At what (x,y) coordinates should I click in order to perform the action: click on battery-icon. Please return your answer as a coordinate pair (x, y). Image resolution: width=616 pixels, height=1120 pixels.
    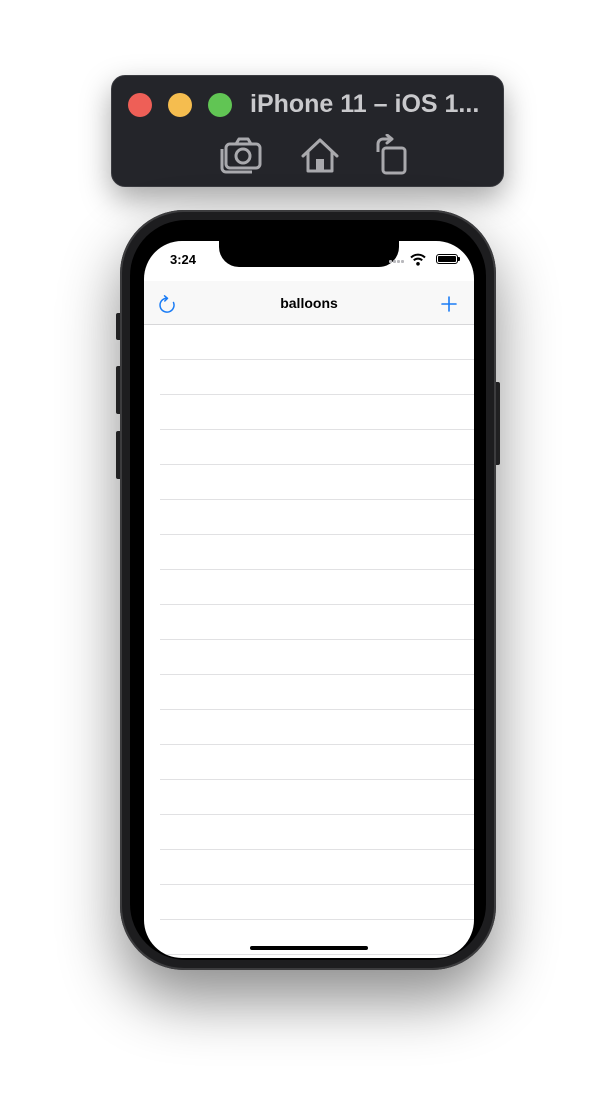
    Looking at the image, I should click on (448, 259).